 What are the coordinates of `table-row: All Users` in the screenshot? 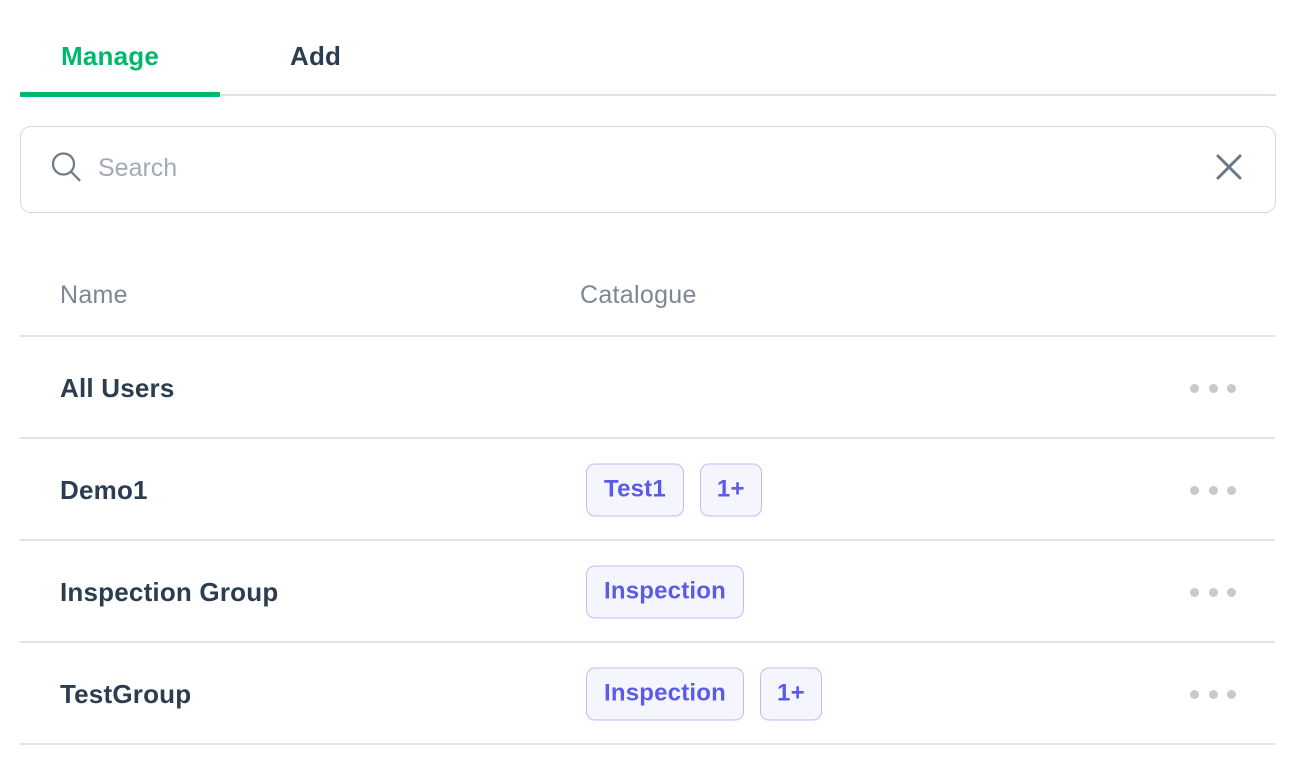 It's located at (649, 388).